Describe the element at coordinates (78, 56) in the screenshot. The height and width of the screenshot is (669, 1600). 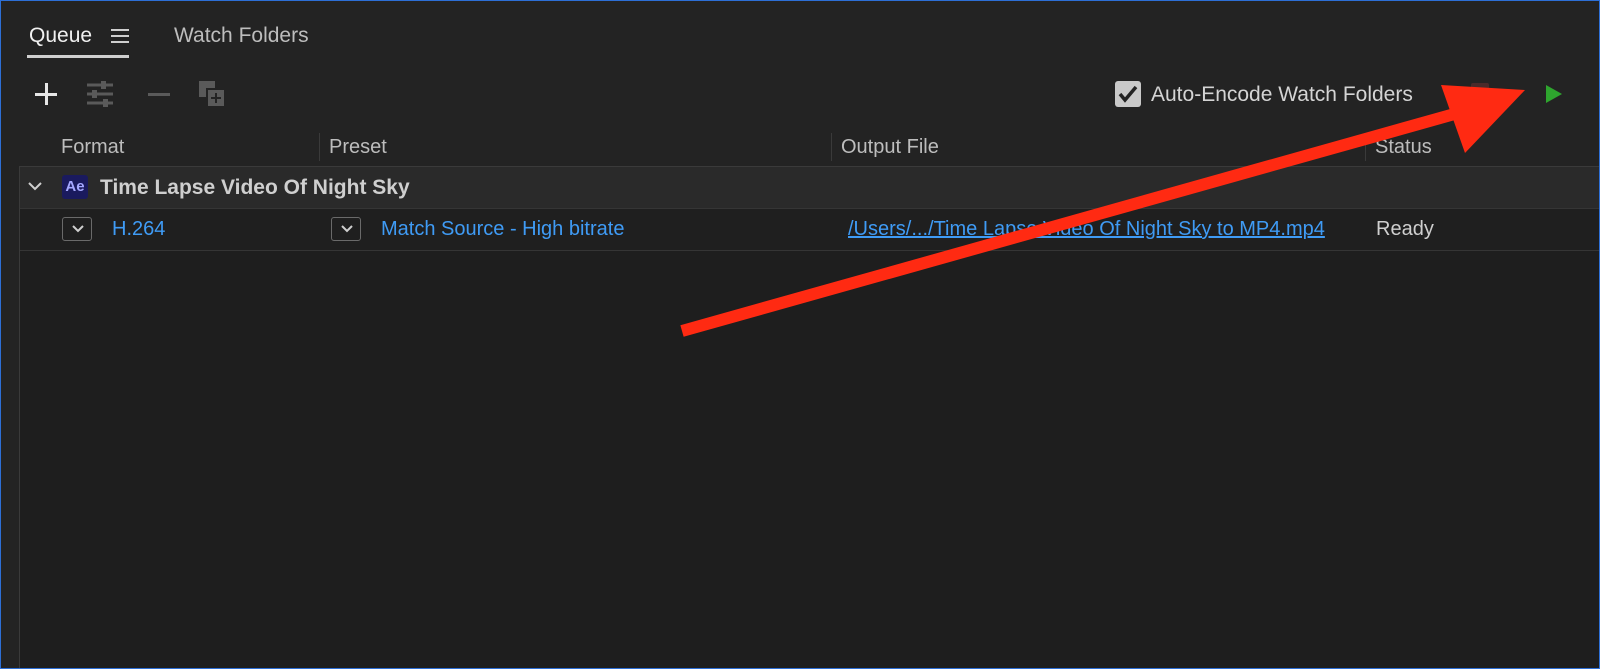
I see `active-tab-indicator` at that location.